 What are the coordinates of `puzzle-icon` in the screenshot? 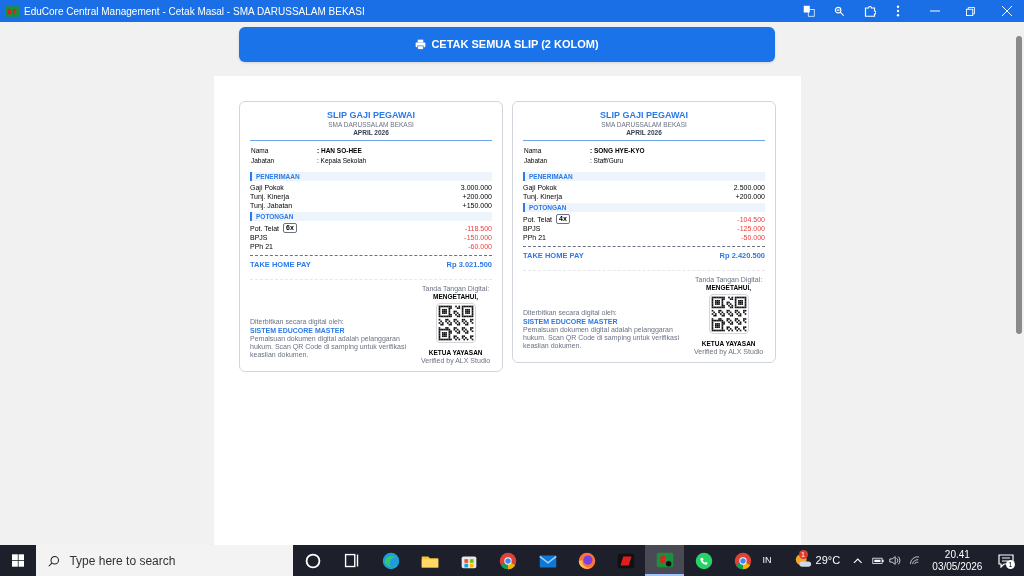 It's located at (870, 11).